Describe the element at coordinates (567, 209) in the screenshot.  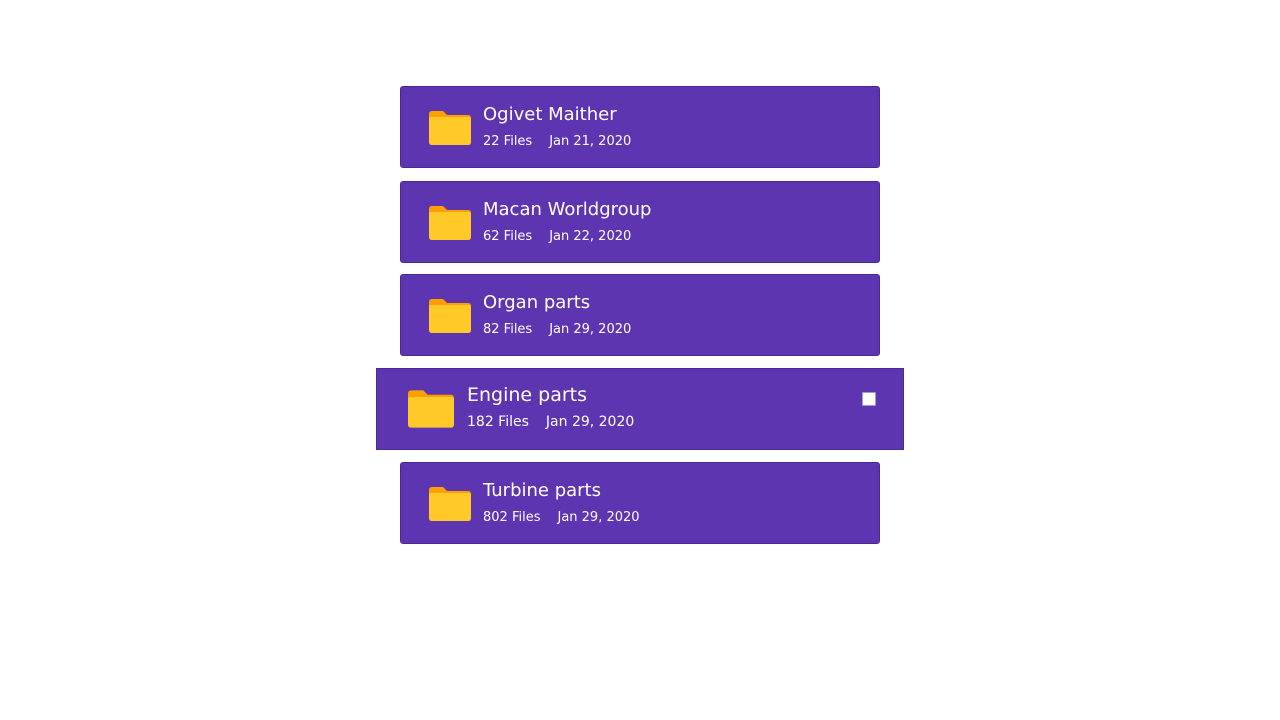
I see `folder-name: Macan Worldgroup` at that location.